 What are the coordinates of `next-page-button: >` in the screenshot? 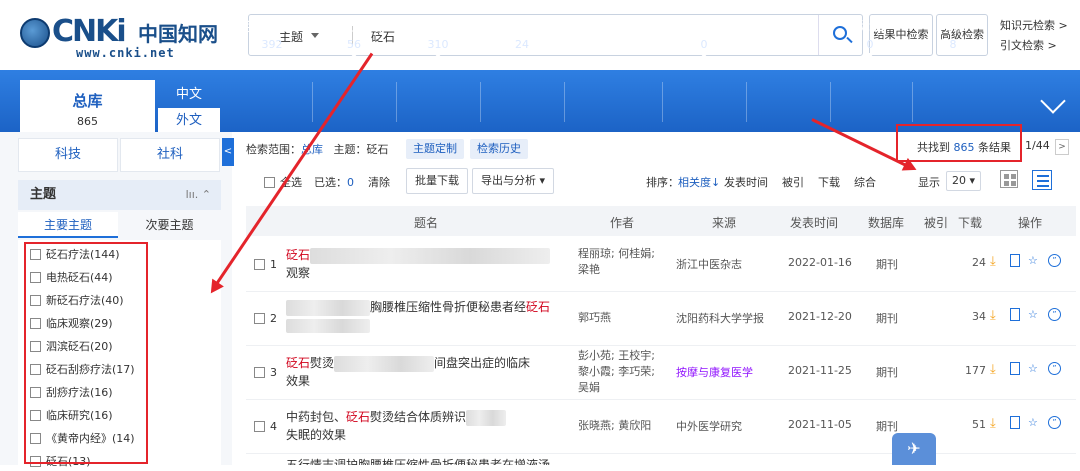 It's located at (1062, 147).